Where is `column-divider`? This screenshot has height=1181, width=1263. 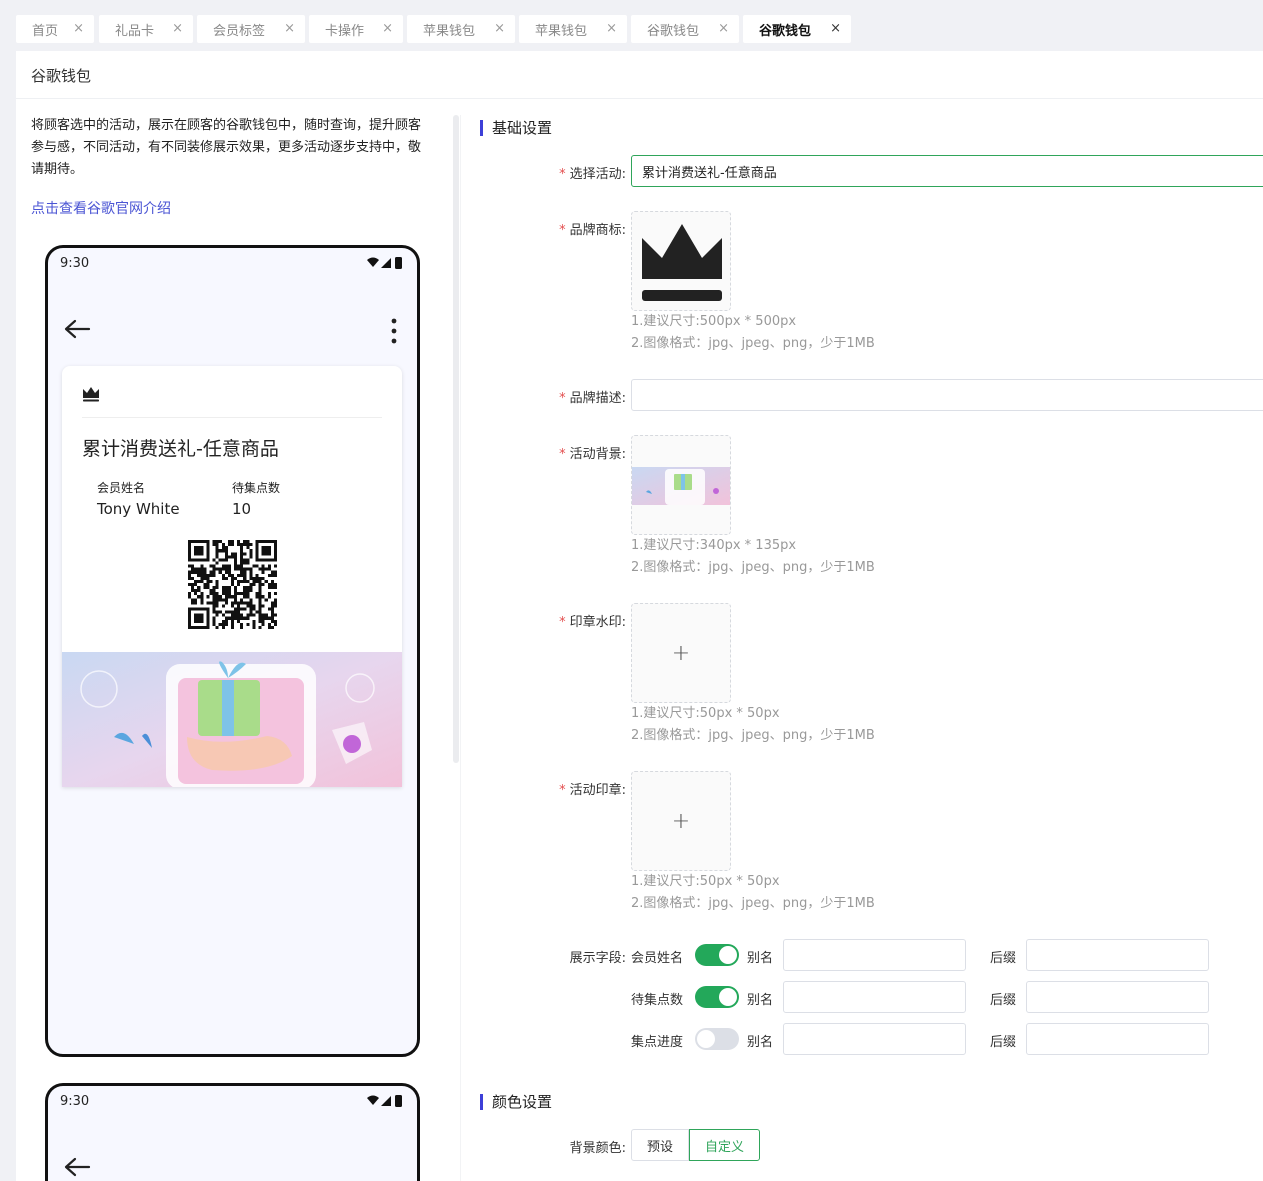
column-divider is located at coordinates (460, 648).